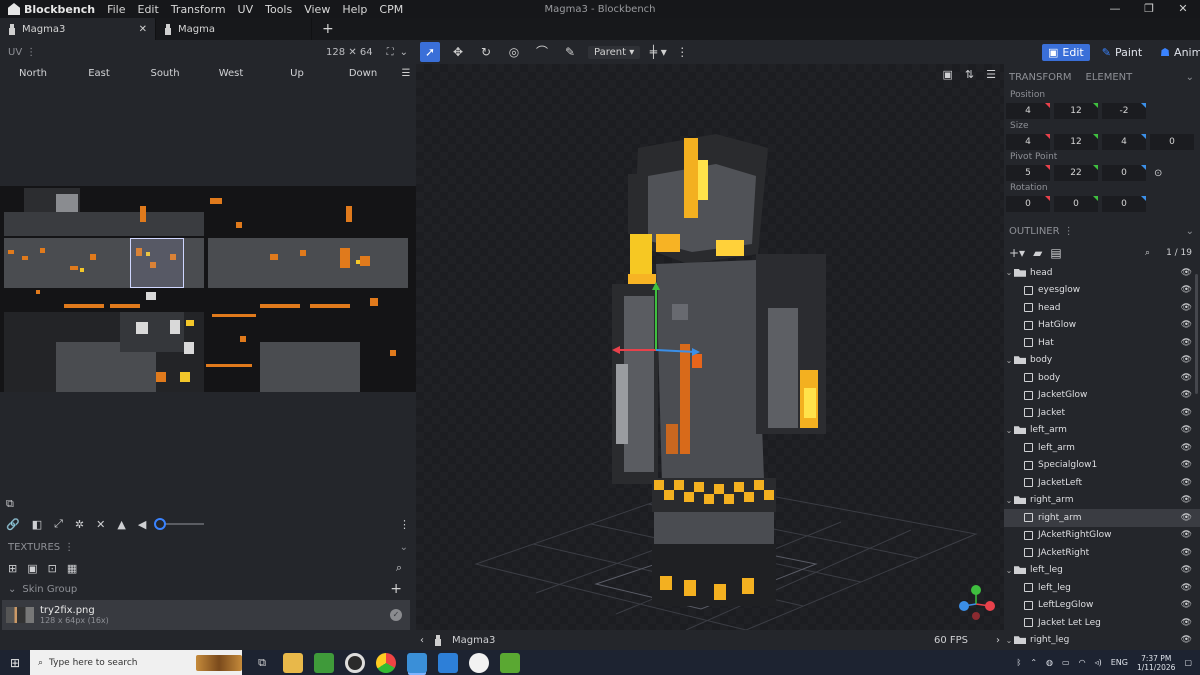 The width and height of the screenshot is (1200, 675). Describe the element at coordinates (1102, 623) in the screenshot. I see `outliner-cube: Jacket Let Leg 👁` at that location.